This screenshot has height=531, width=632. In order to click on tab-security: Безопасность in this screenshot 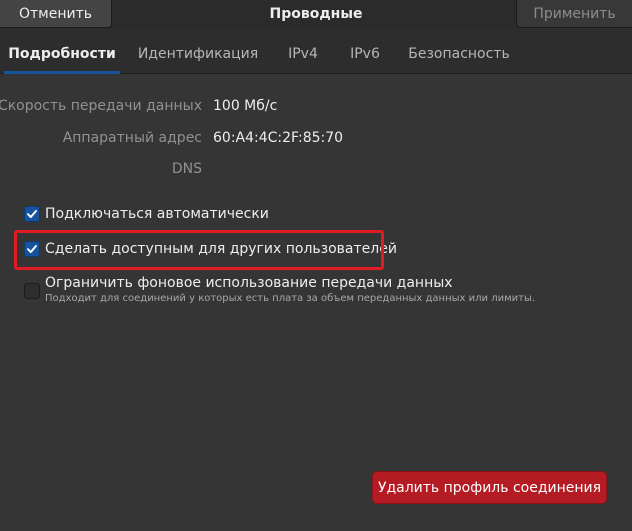, I will do `click(459, 51)`.